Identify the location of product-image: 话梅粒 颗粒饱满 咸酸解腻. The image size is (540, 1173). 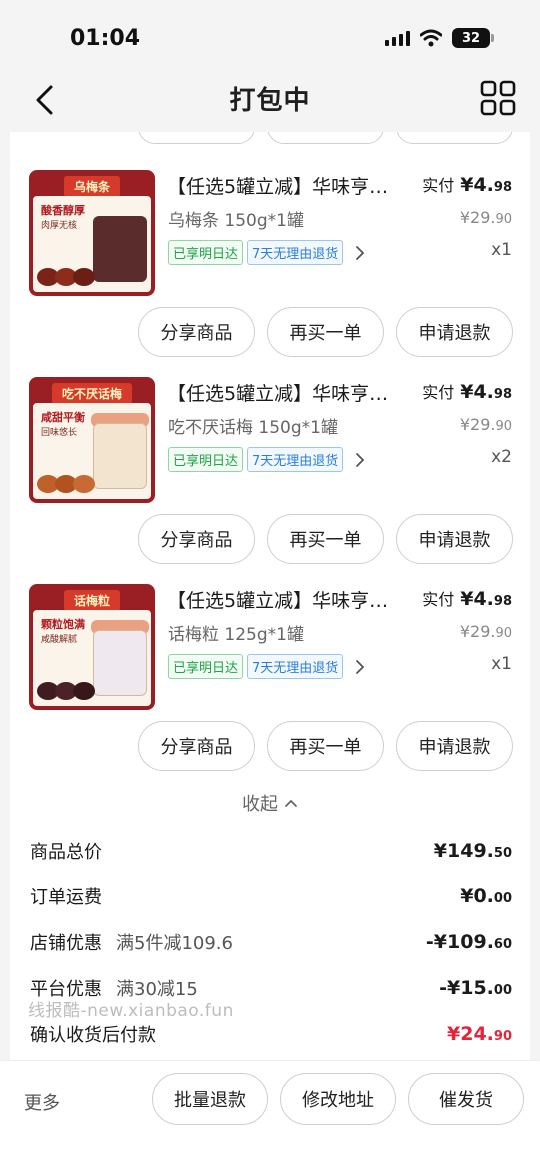
(92, 647).